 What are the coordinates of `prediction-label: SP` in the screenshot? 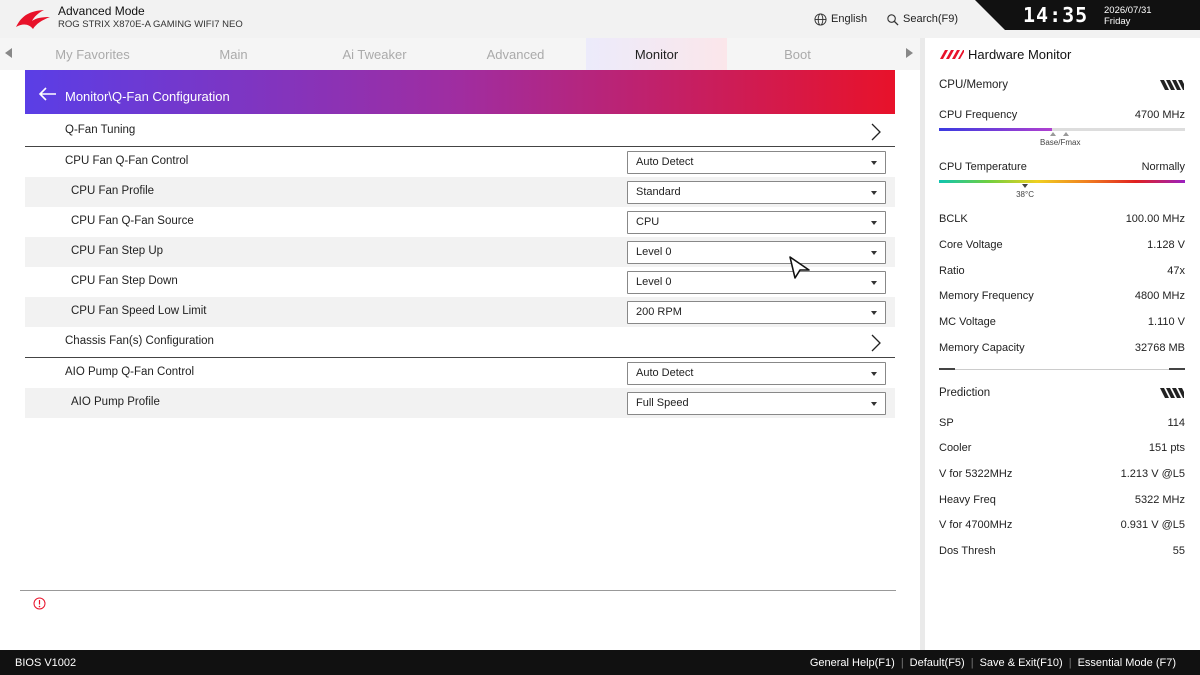 It's located at (946, 423).